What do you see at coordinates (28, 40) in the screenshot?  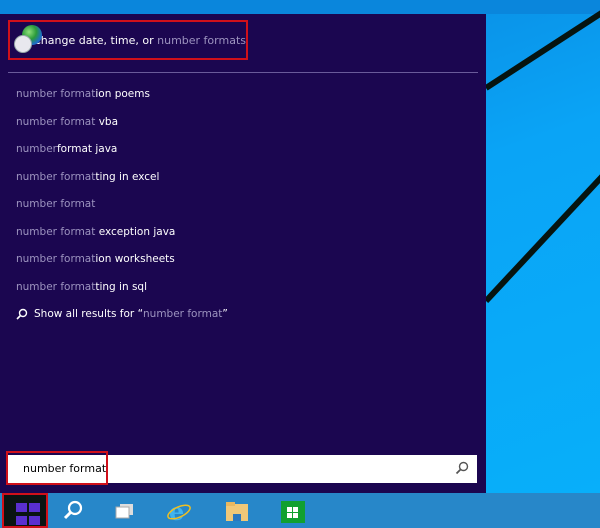 I see `date-time-globe-clock-icon` at bounding box center [28, 40].